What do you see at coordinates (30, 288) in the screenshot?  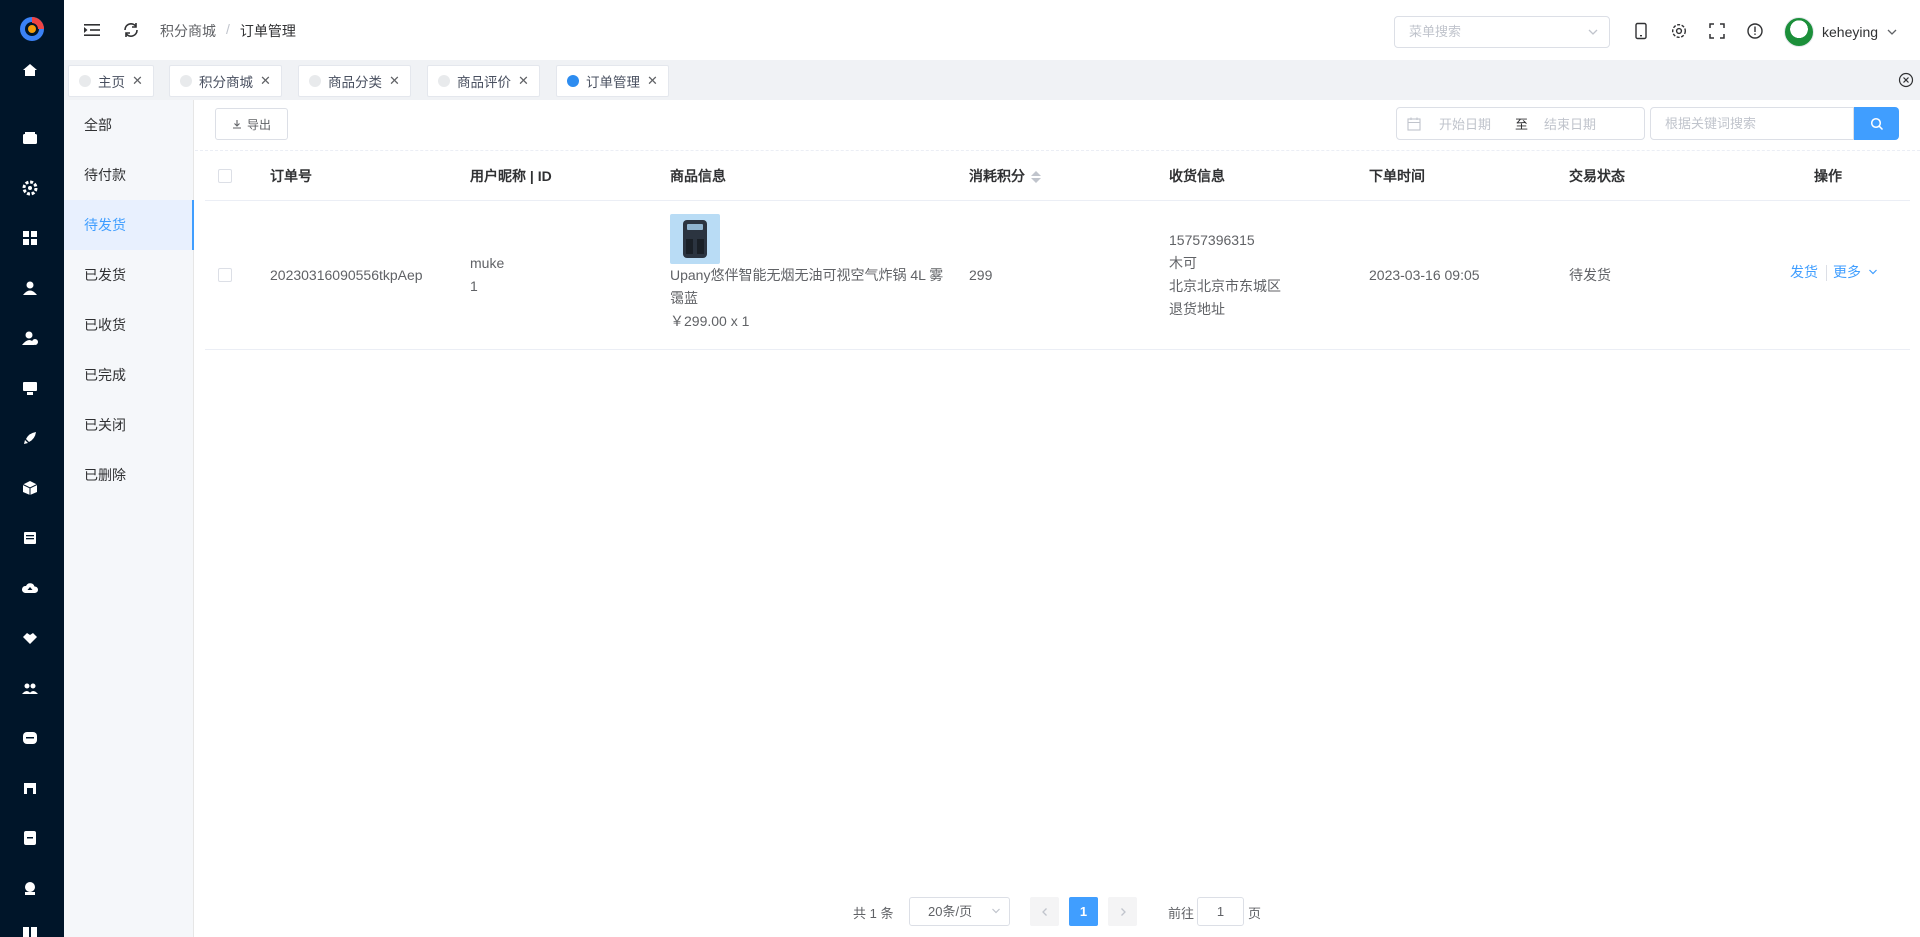 I see `user-icon` at bounding box center [30, 288].